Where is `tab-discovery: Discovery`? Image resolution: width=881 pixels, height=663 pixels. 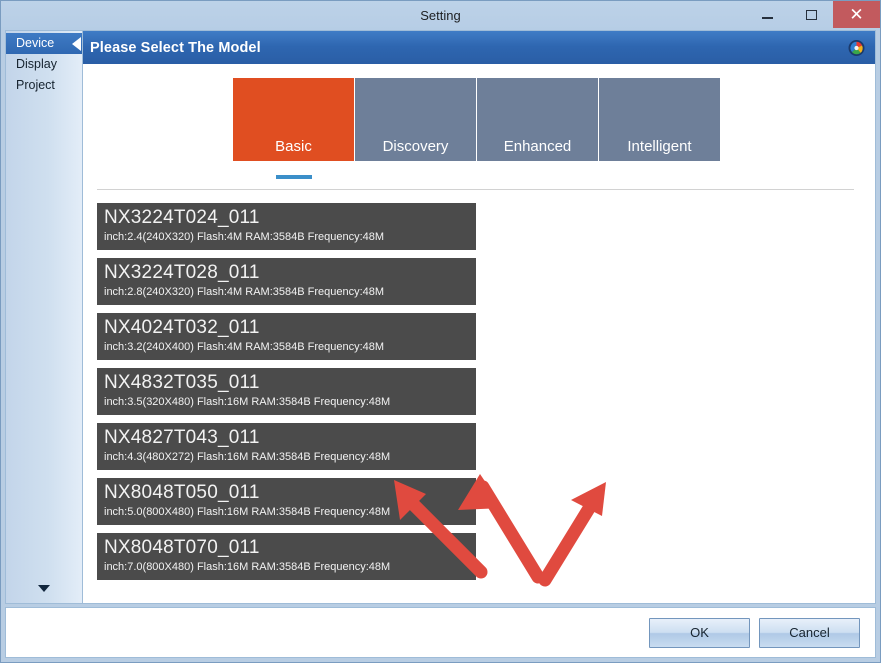 tab-discovery: Discovery is located at coordinates (415, 119).